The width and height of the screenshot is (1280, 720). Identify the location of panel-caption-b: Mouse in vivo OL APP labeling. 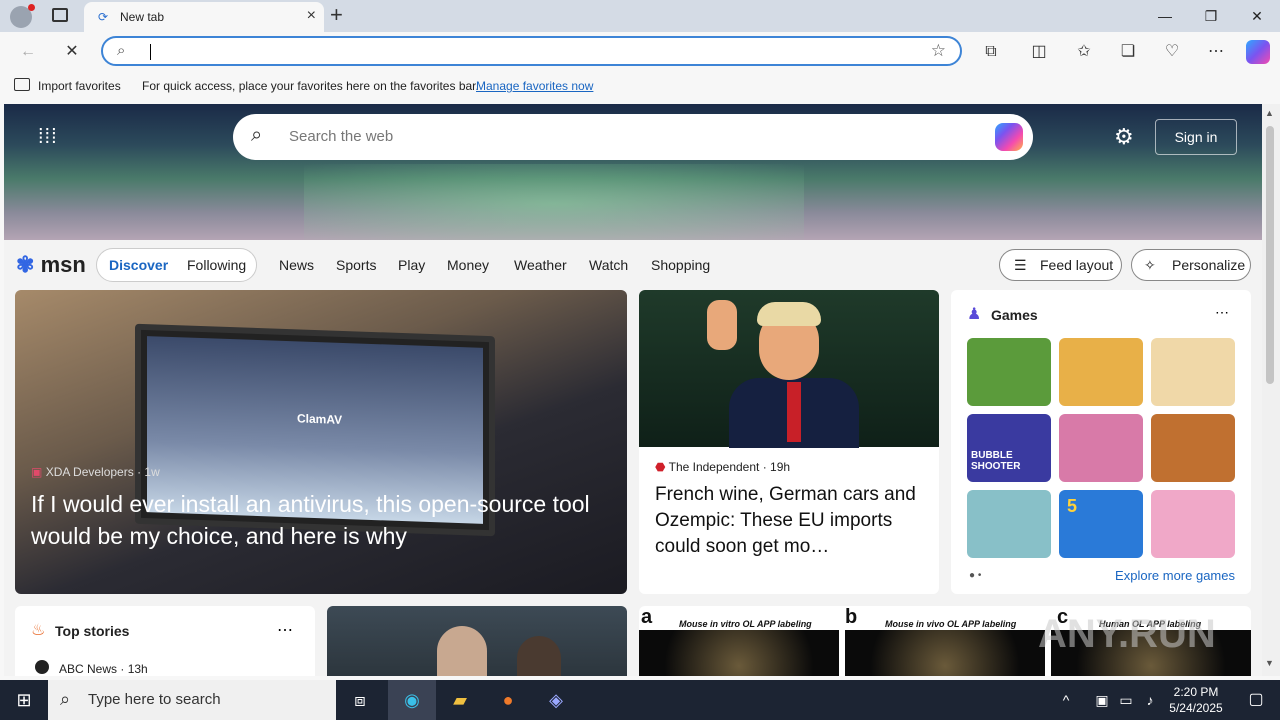
(951, 624).